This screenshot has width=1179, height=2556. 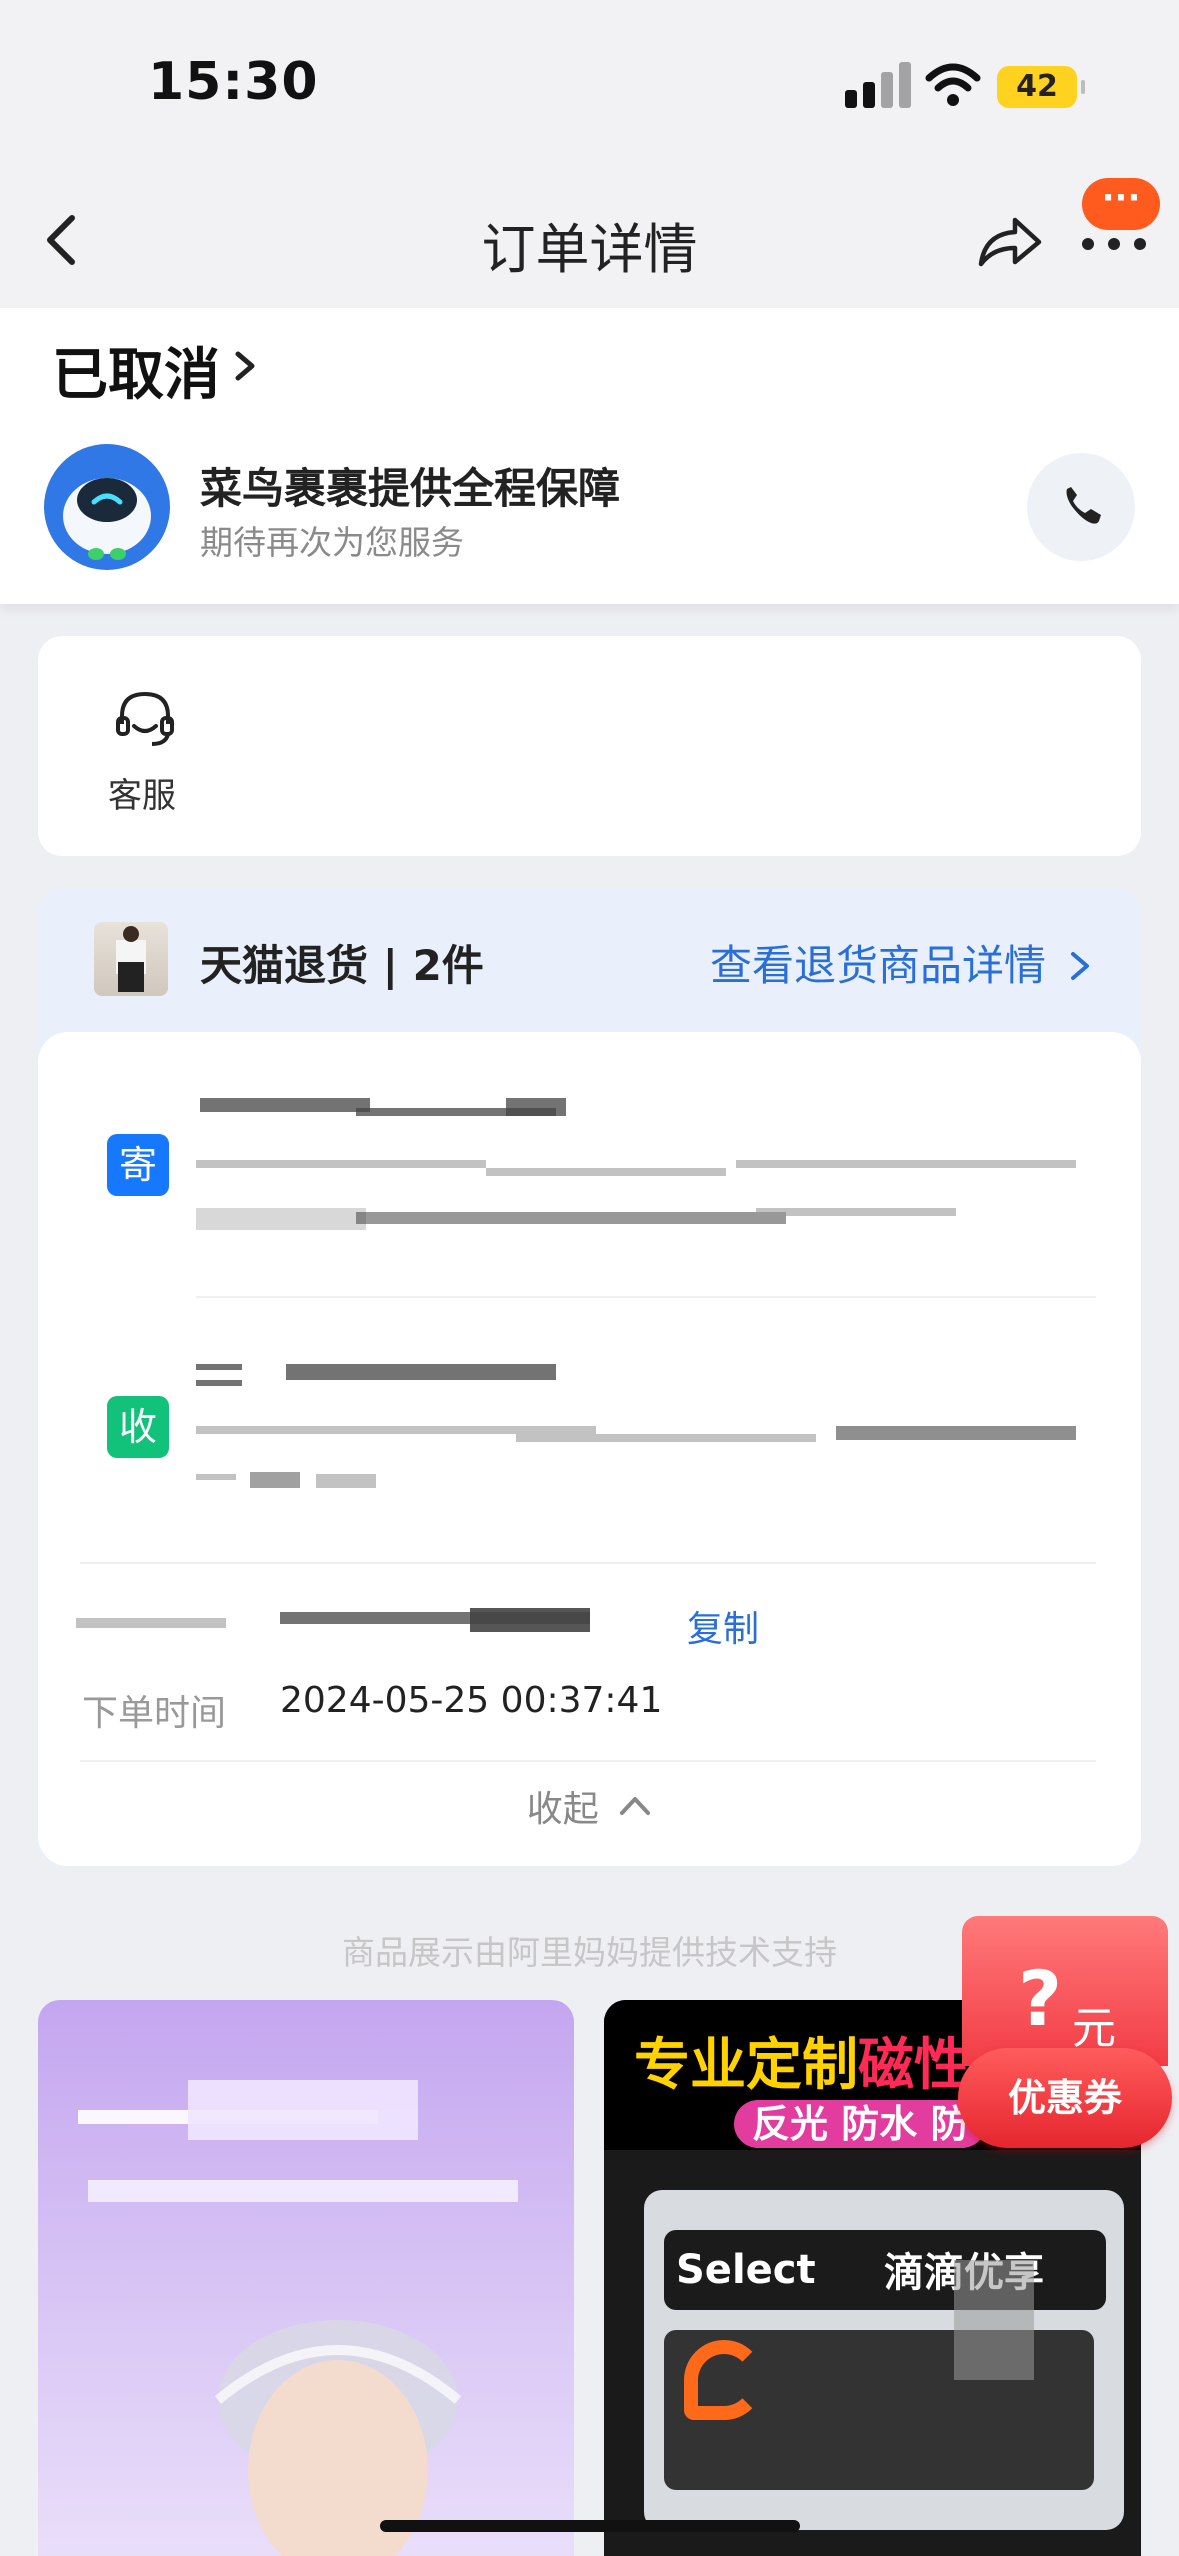 I want to click on courier-robot-avatar, so click(x=107, y=507).